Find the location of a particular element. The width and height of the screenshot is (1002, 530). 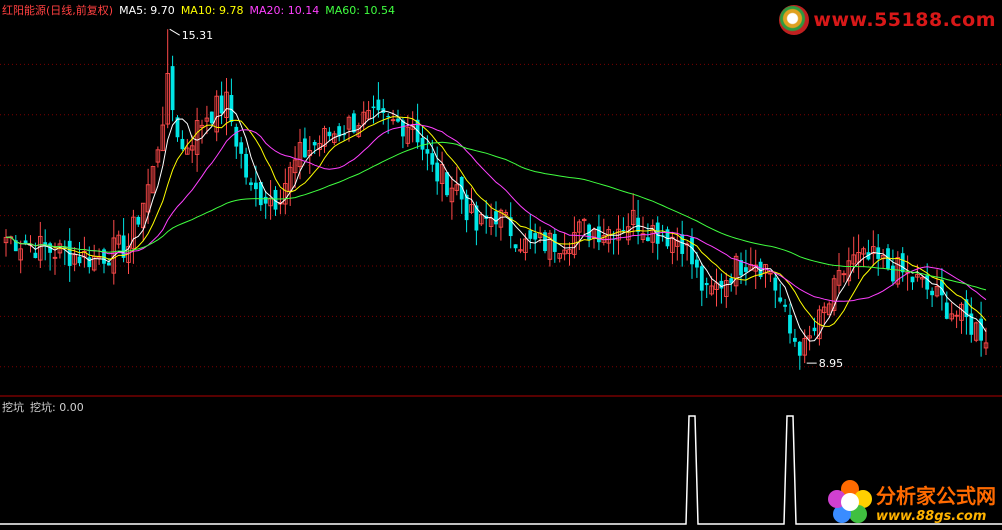

indicator-header: 挖坑 挖坑: 0.00 is located at coordinates (46, 407).